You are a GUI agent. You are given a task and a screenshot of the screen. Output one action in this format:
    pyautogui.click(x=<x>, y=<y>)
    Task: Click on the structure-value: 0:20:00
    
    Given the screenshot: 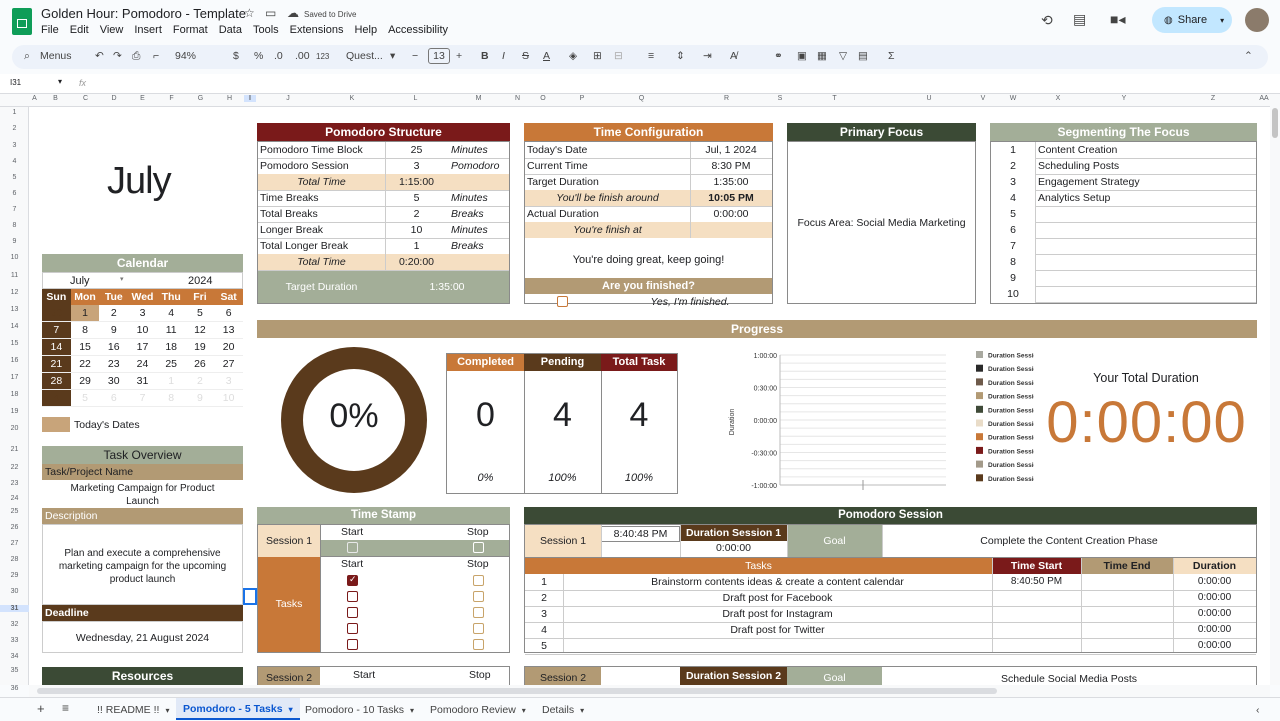 What is the action you would take?
    pyautogui.click(x=416, y=262)
    